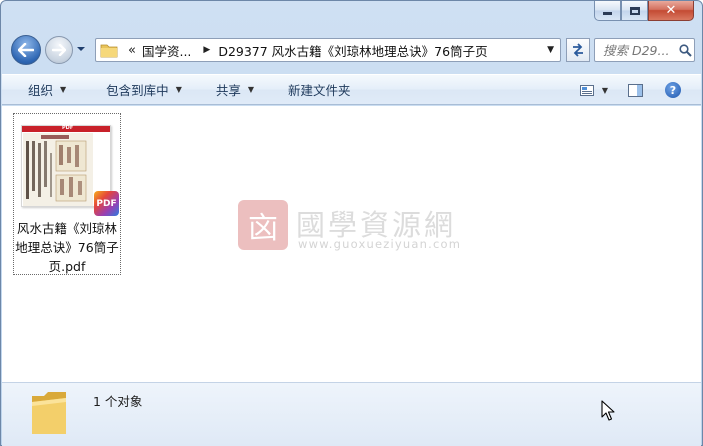  I want to click on arrow-right-icon, so click(59, 50).